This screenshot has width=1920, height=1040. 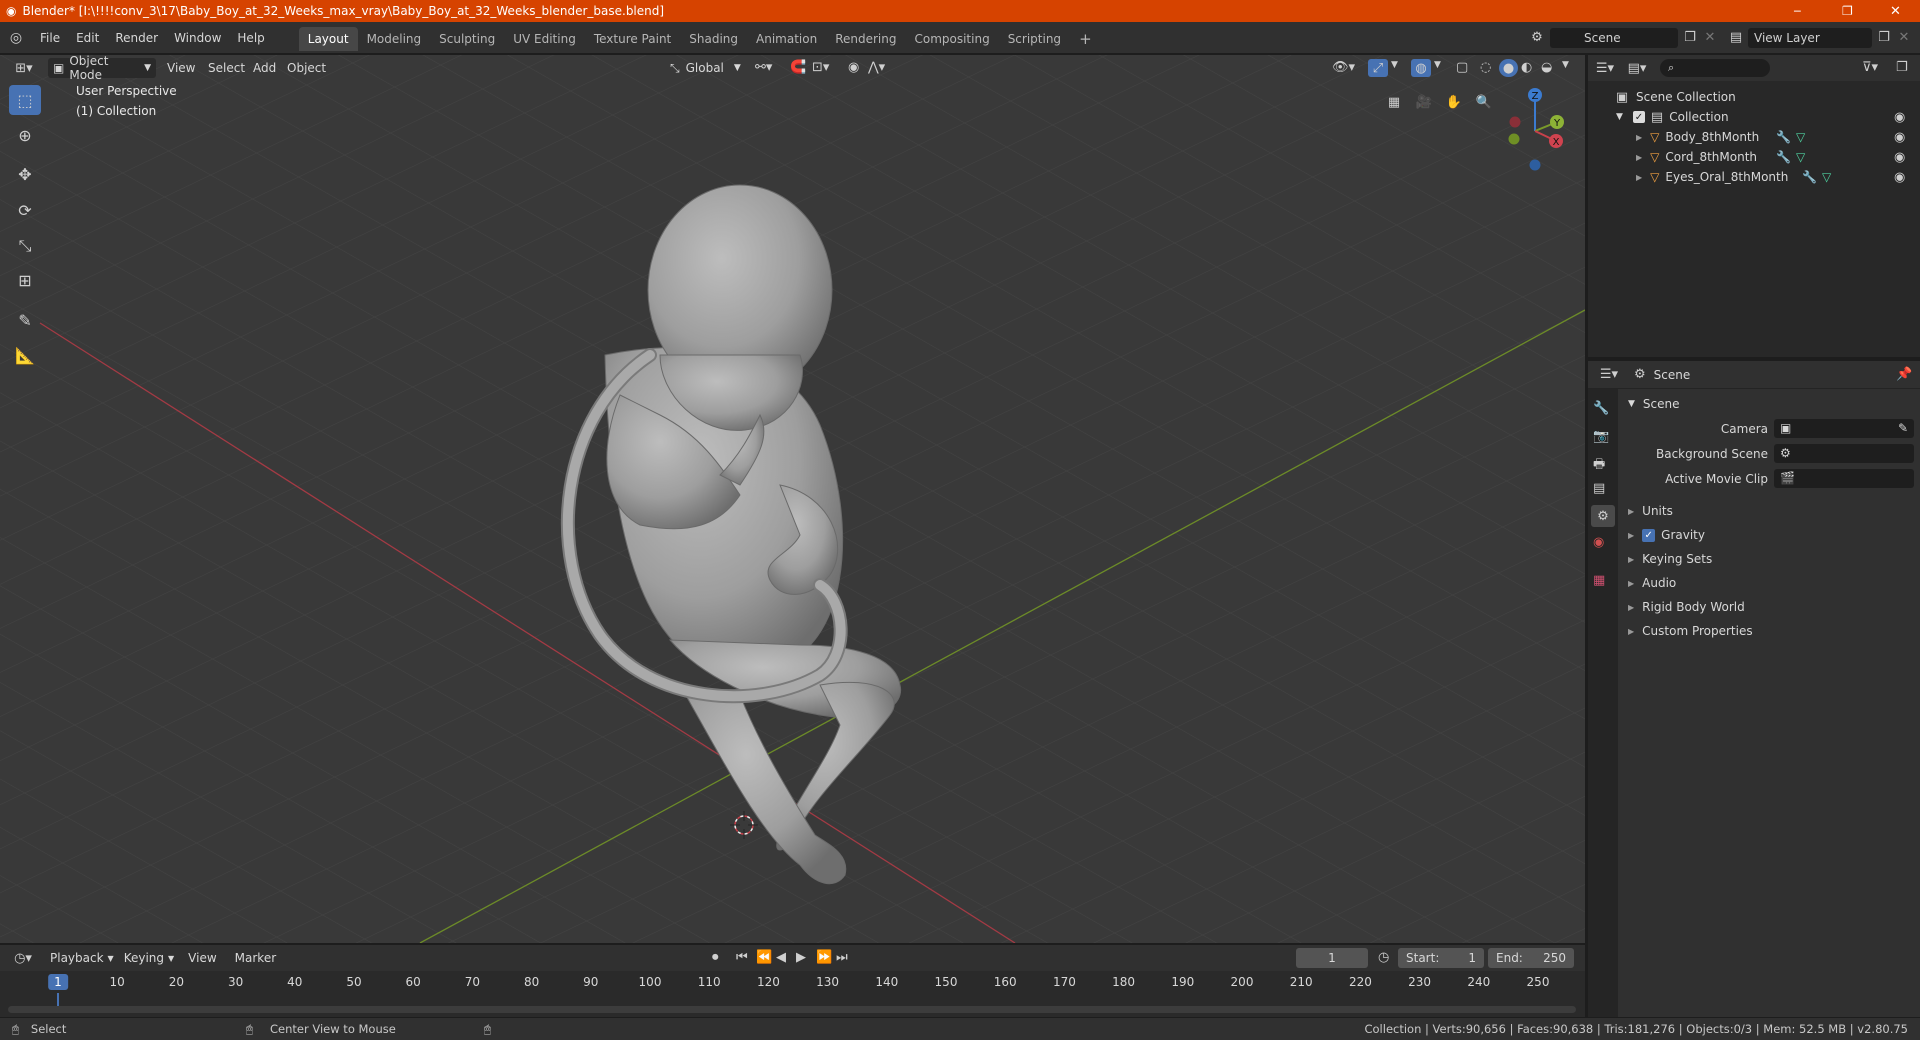 What do you see at coordinates (1884, 37) in the screenshot?
I see `new-view-layer-icon: ❐` at bounding box center [1884, 37].